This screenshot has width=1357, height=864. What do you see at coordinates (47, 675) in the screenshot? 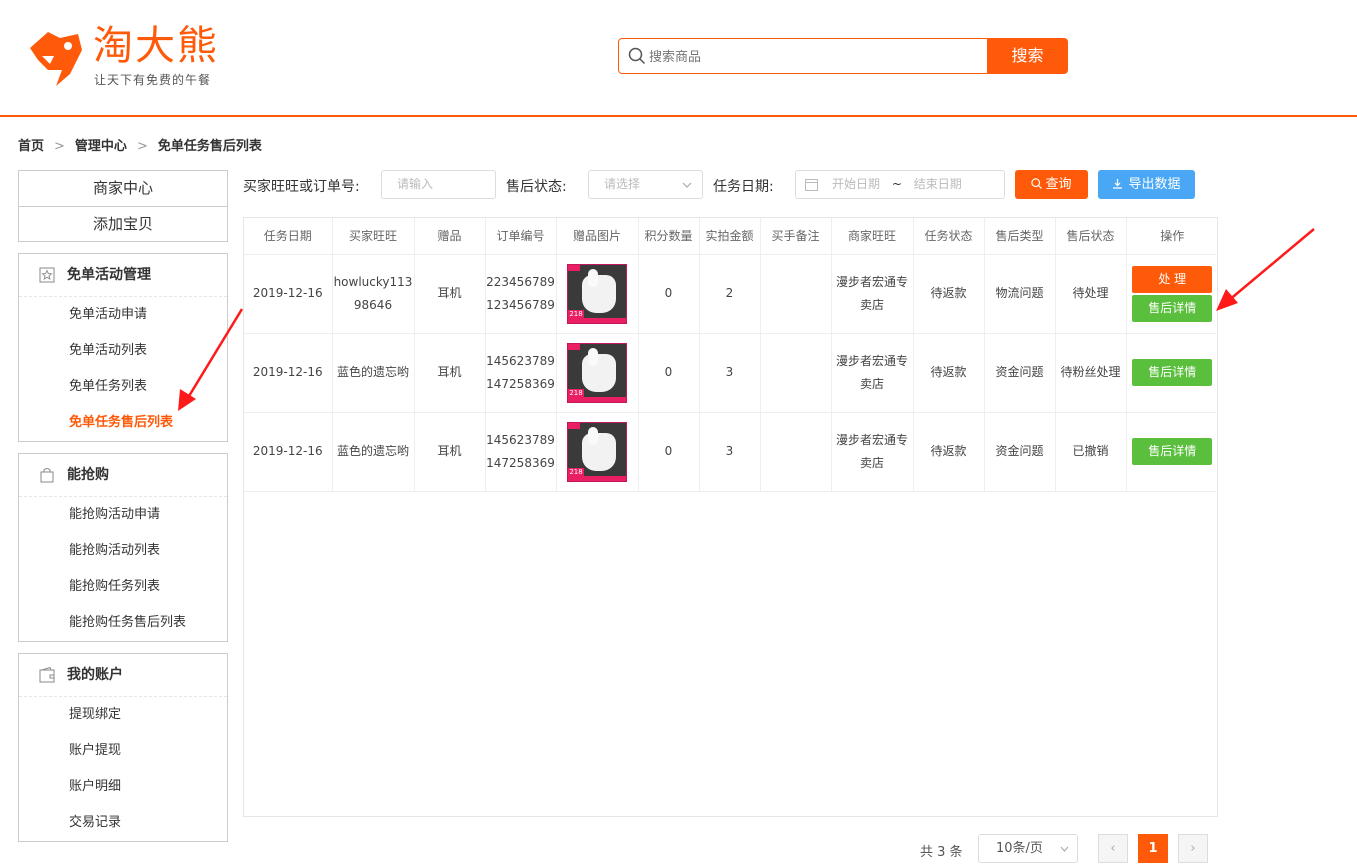
I see `wallet-icon` at bounding box center [47, 675].